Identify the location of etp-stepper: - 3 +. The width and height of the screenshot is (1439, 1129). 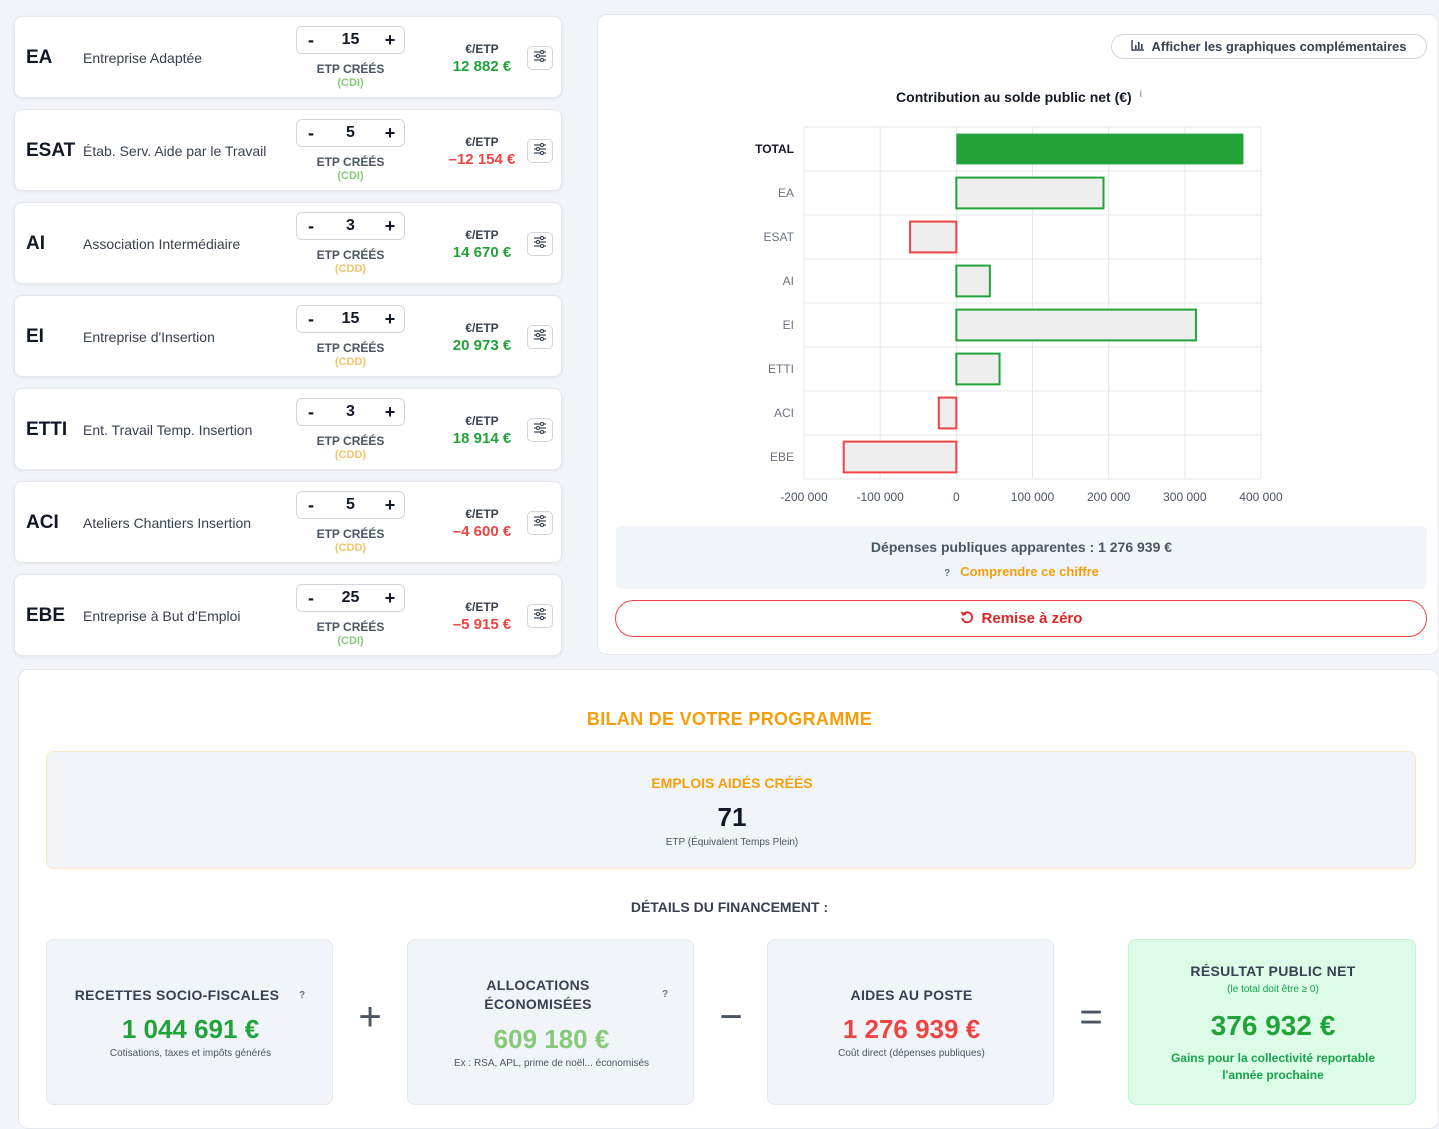
(350, 226).